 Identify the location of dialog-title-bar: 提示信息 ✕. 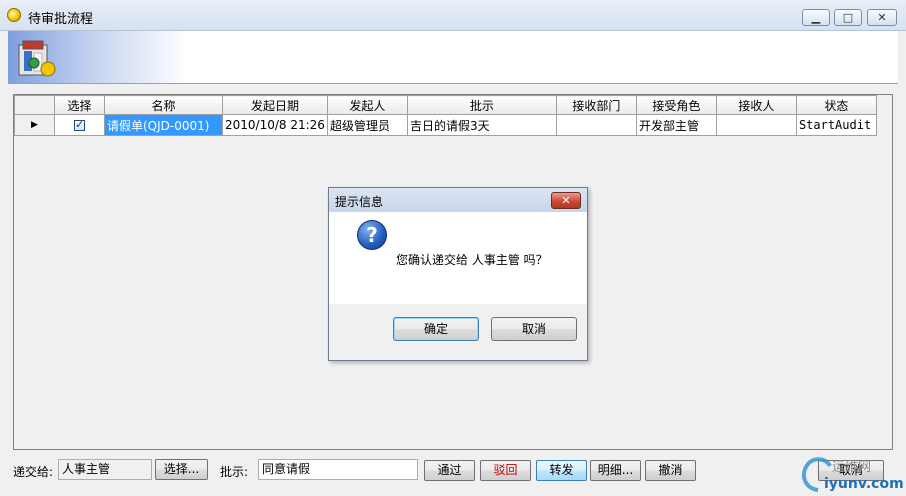
(458, 200).